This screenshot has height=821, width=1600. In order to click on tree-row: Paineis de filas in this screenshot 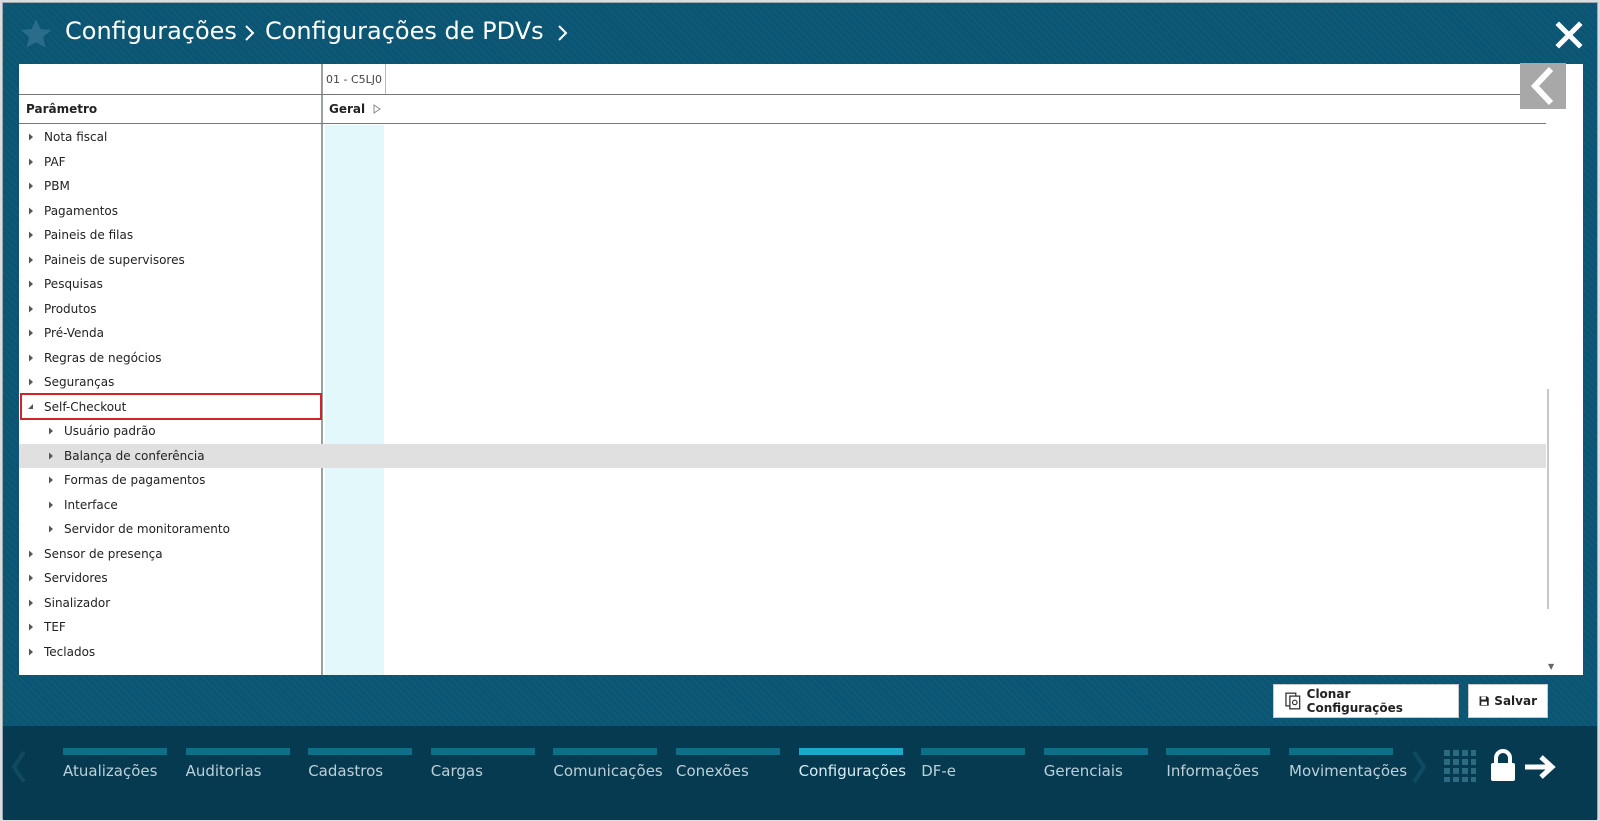, I will do `click(782, 235)`.